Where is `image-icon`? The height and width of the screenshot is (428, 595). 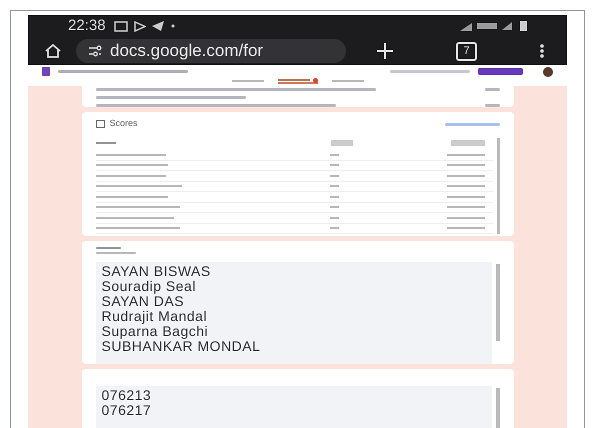 image-icon is located at coordinates (121, 26).